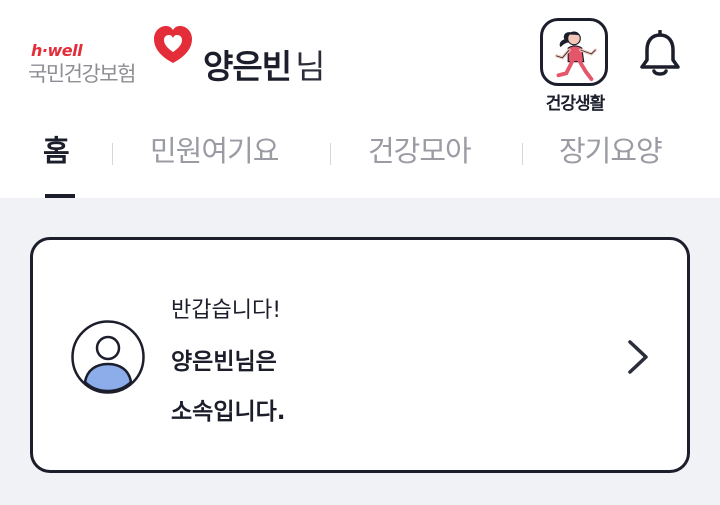 This screenshot has width=720, height=505. What do you see at coordinates (56, 149) in the screenshot?
I see `tab-home: 홈` at bounding box center [56, 149].